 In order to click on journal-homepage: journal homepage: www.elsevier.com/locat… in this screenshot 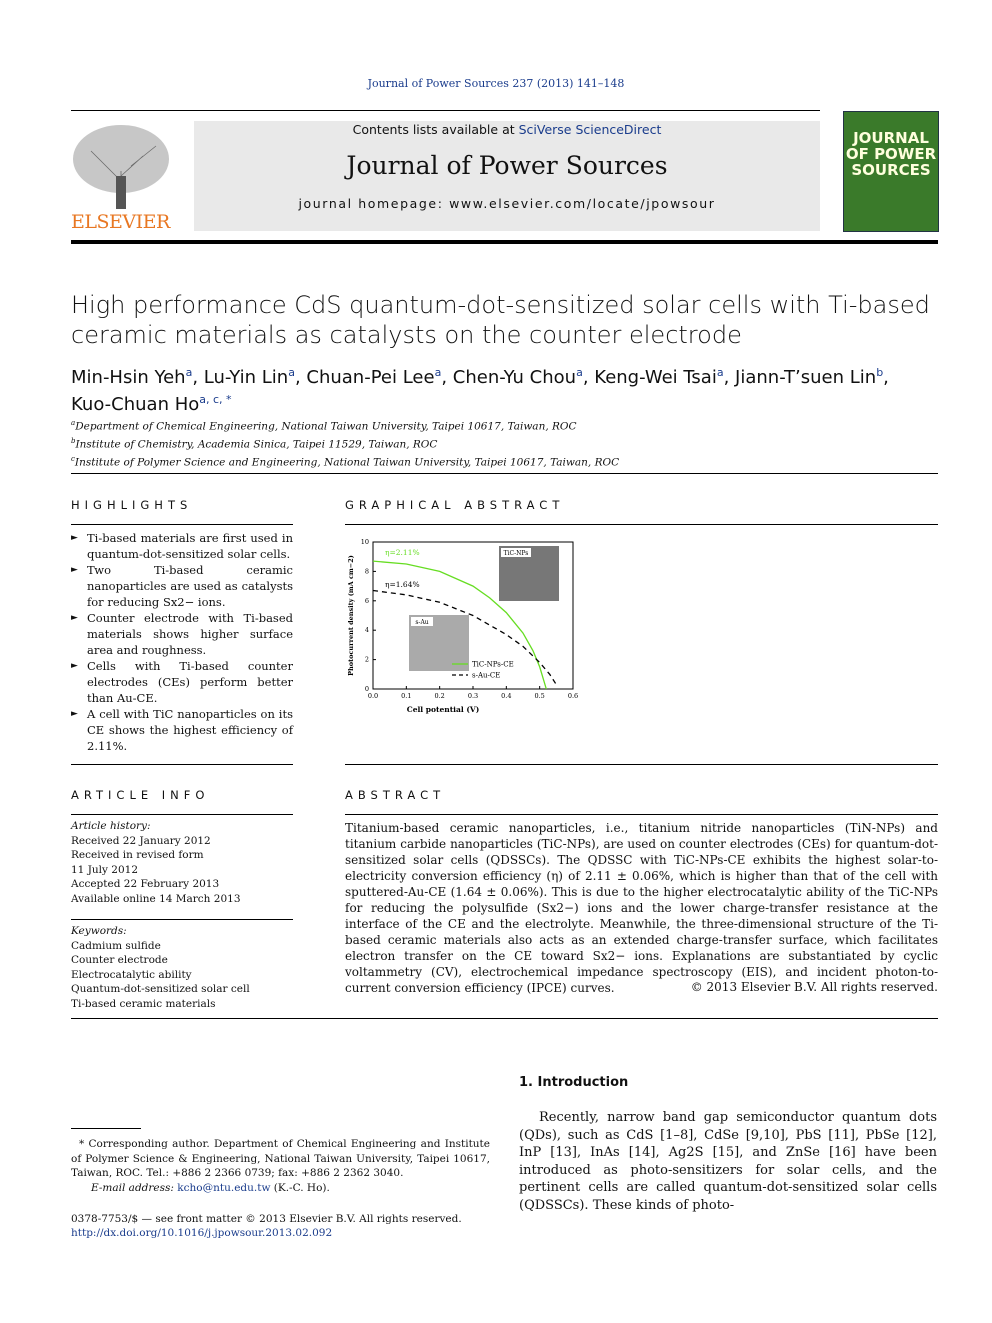, I will do `click(507, 203)`.